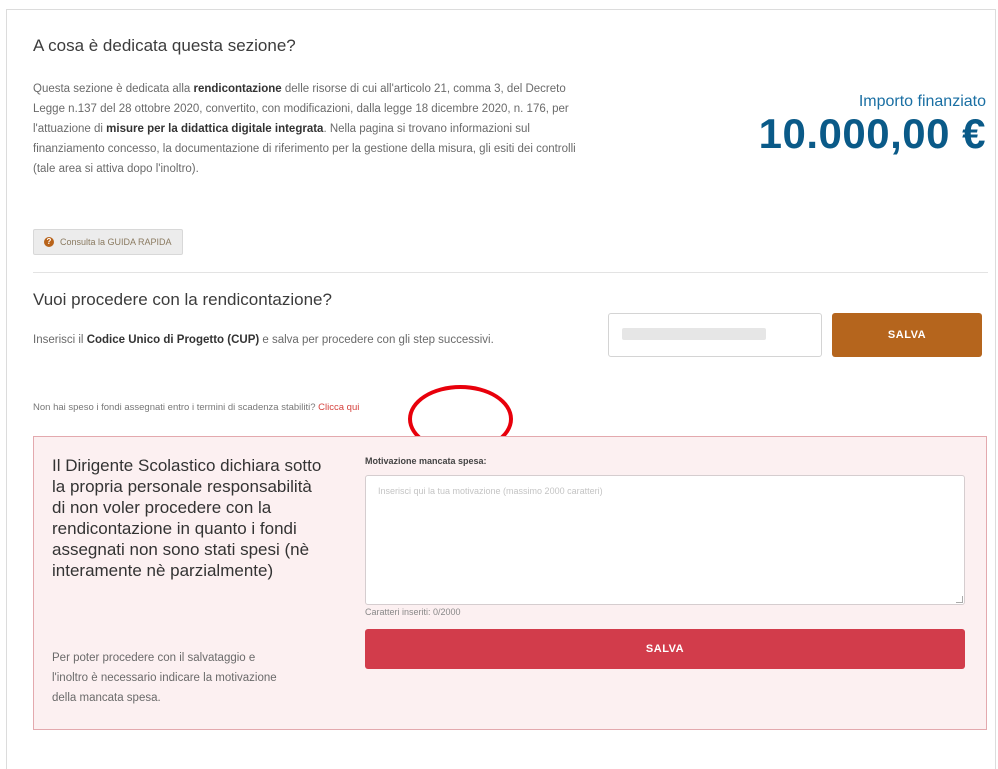 This screenshot has height=769, width=998. What do you see at coordinates (49, 242) in the screenshot?
I see `question-icon: ?` at bounding box center [49, 242].